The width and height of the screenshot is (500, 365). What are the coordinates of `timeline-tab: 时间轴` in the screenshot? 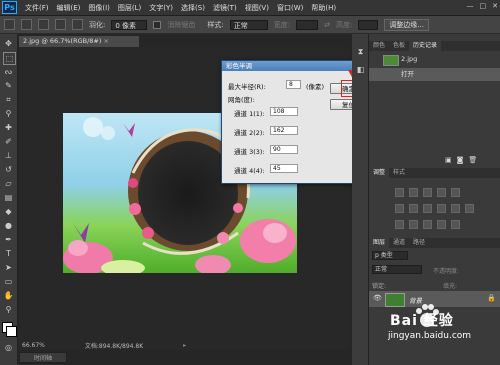 It's located at (43, 357).